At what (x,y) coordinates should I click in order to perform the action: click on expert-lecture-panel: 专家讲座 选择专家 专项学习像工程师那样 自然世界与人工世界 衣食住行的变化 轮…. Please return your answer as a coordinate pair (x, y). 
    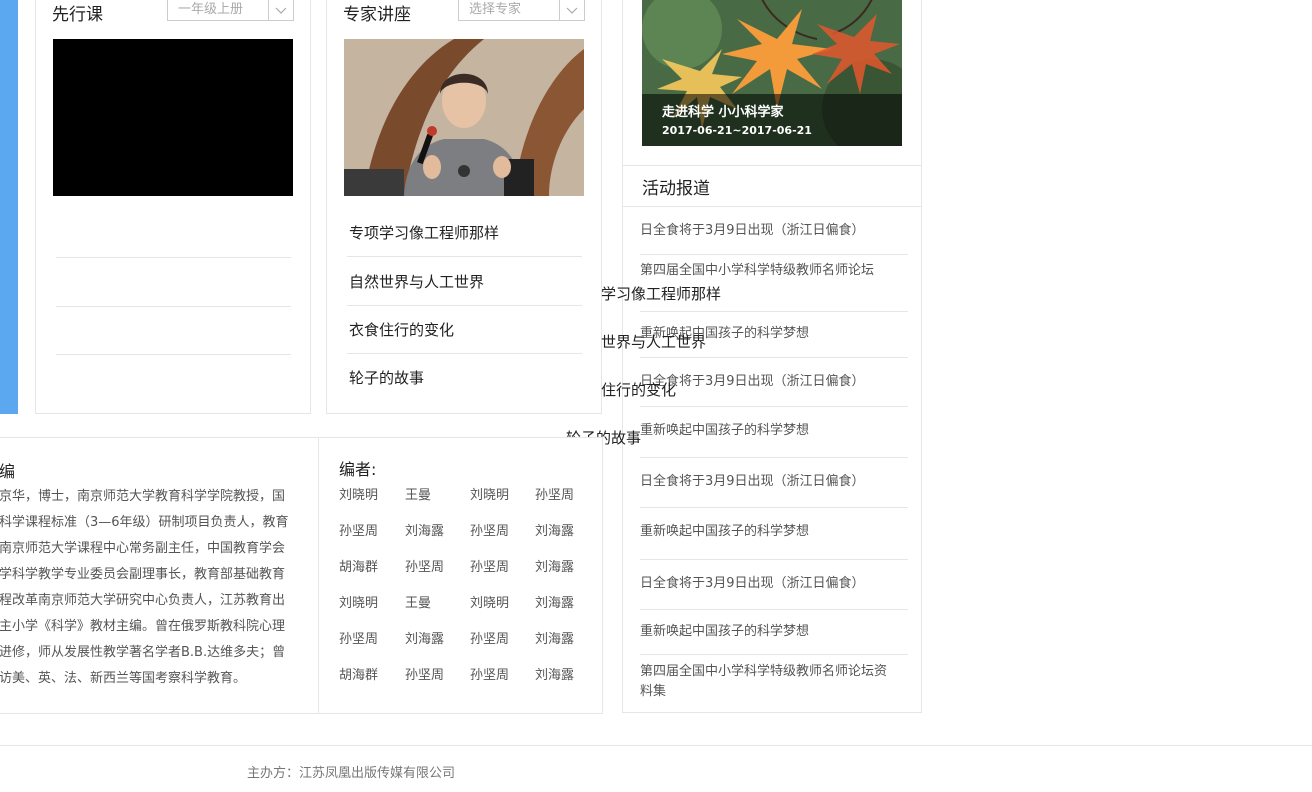
    Looking at the image, I should click on (464, 207).